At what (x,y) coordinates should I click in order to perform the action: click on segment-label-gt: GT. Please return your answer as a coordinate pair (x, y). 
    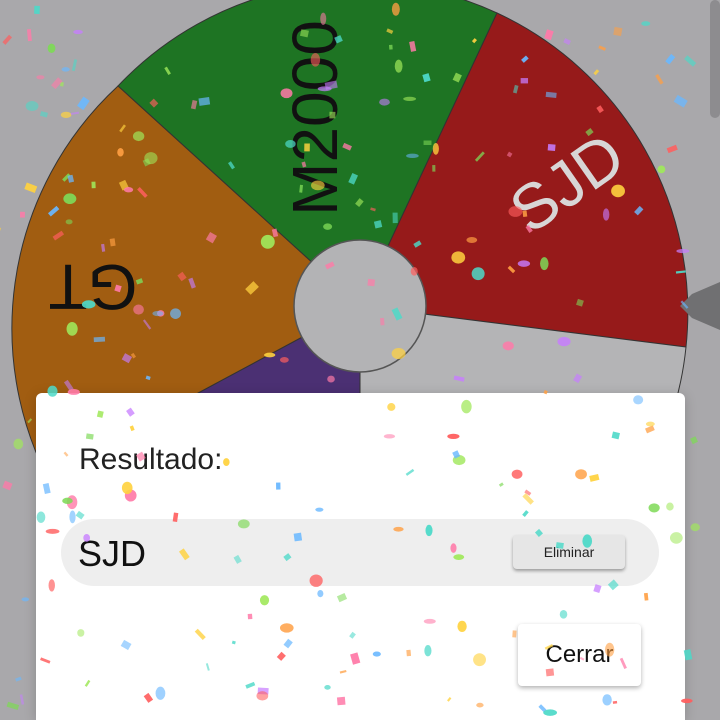
    Looking at the image, I should click on (93, 287).